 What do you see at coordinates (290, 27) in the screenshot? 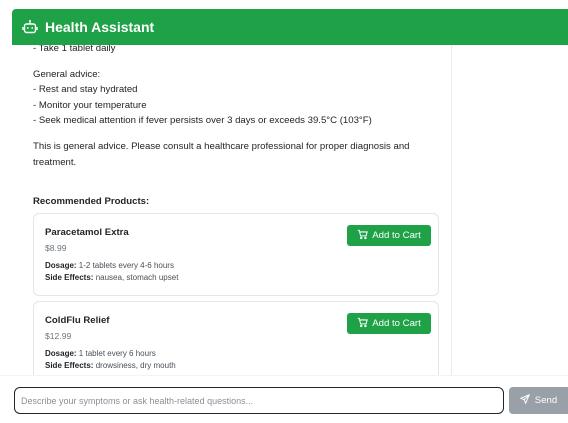
I see `app-header: Health Assistant` at bounding box center [290, 27].